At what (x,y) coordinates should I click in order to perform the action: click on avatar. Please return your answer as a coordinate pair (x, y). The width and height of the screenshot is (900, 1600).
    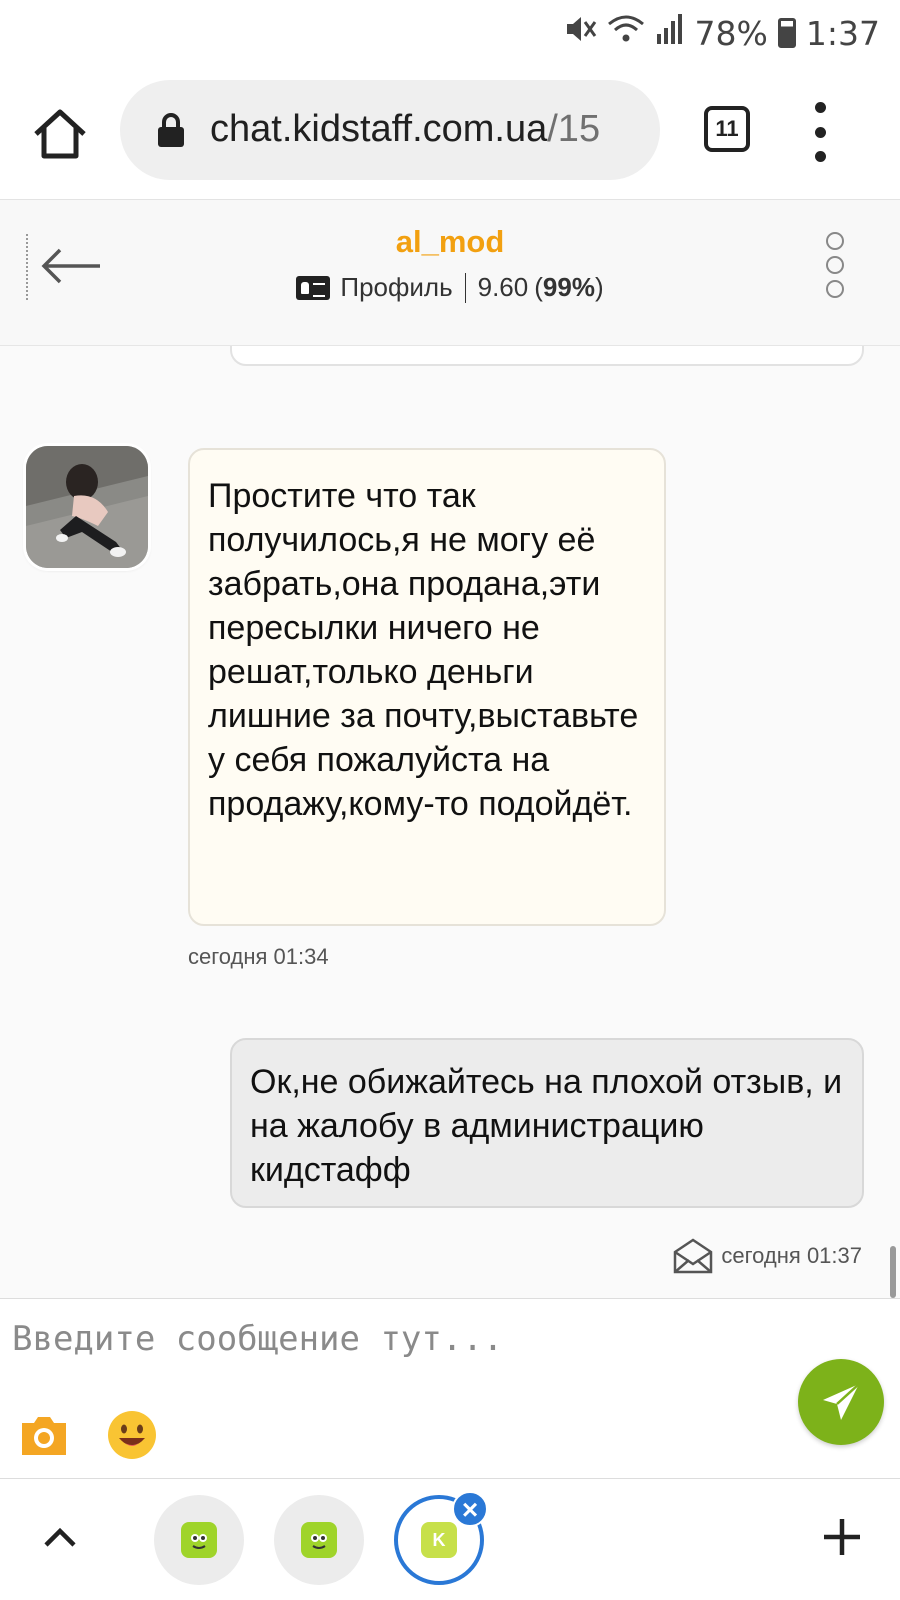
    Looking at the image, I should click on (87, 507).